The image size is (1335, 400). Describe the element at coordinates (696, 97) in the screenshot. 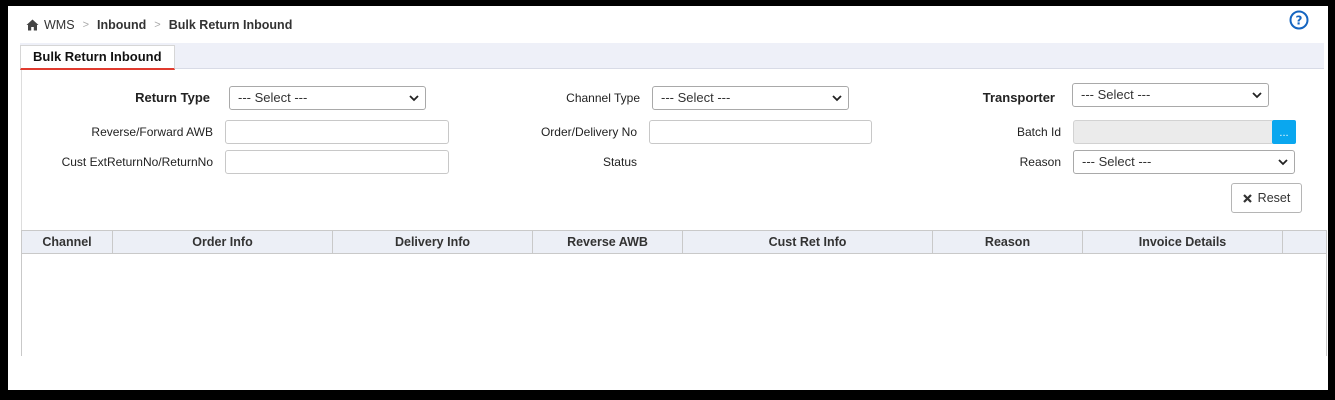

I see `channel-type-value: --- Select ---` at that location.